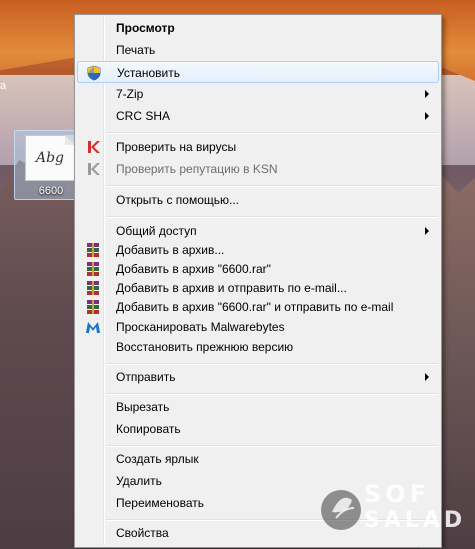  What do you see at coordinates (143, 116) in the screenshot?
I see `menu-item-label: CRC SHA` at bounding box center [143, 116].